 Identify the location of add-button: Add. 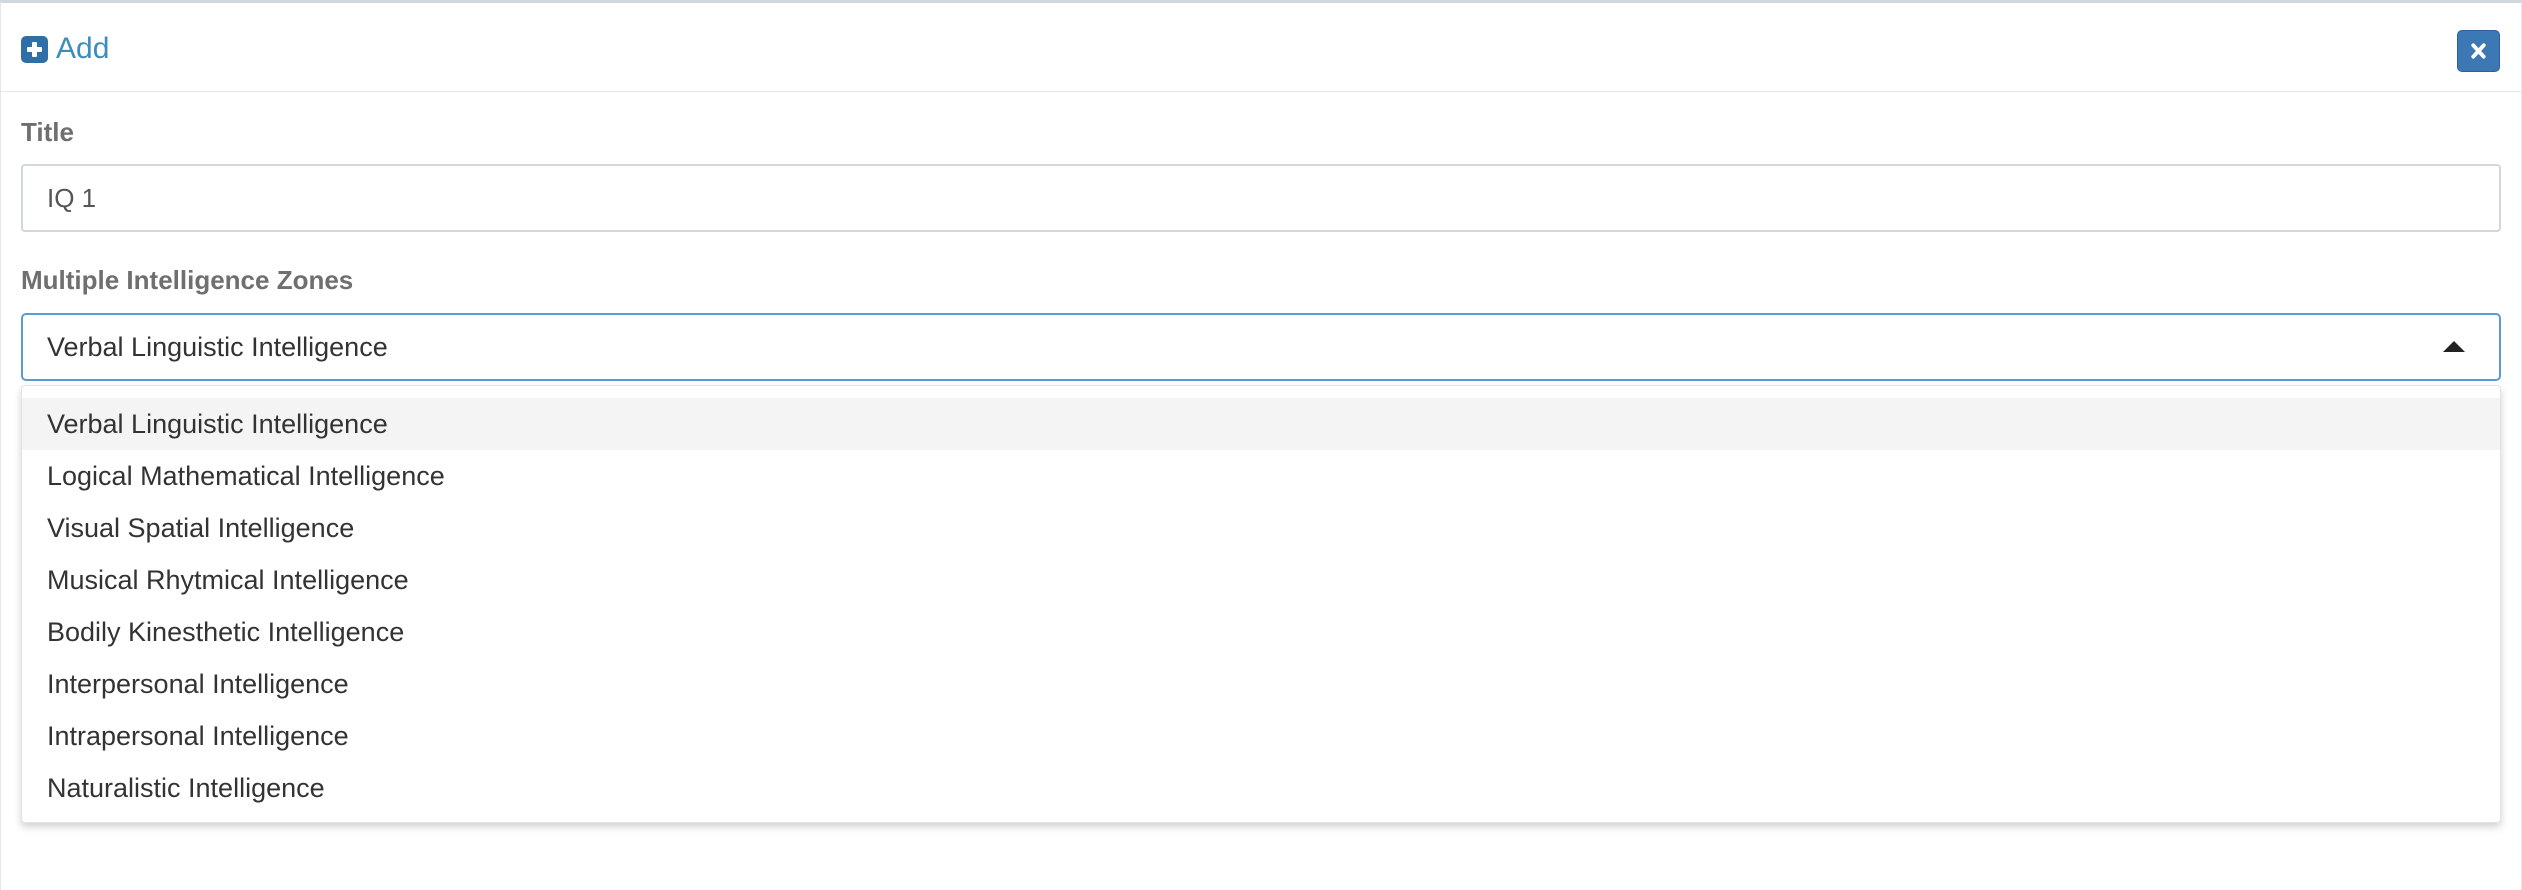
(65, 49).